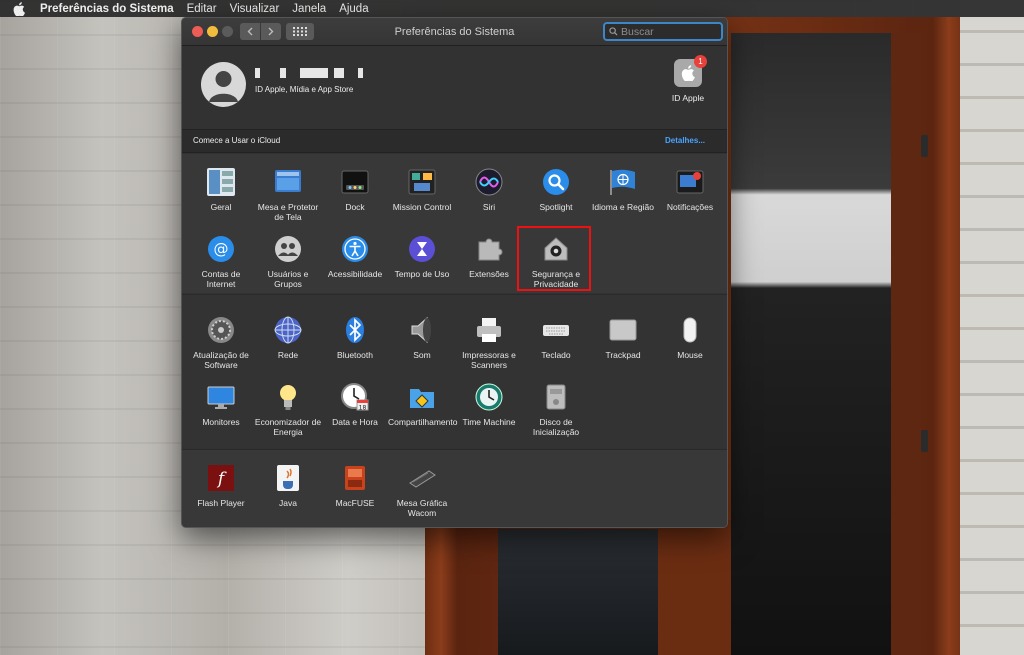 This screenshot has width=1024, height=655. I want to click on pane-label: Usuários e Grupos, so click(288, 279).